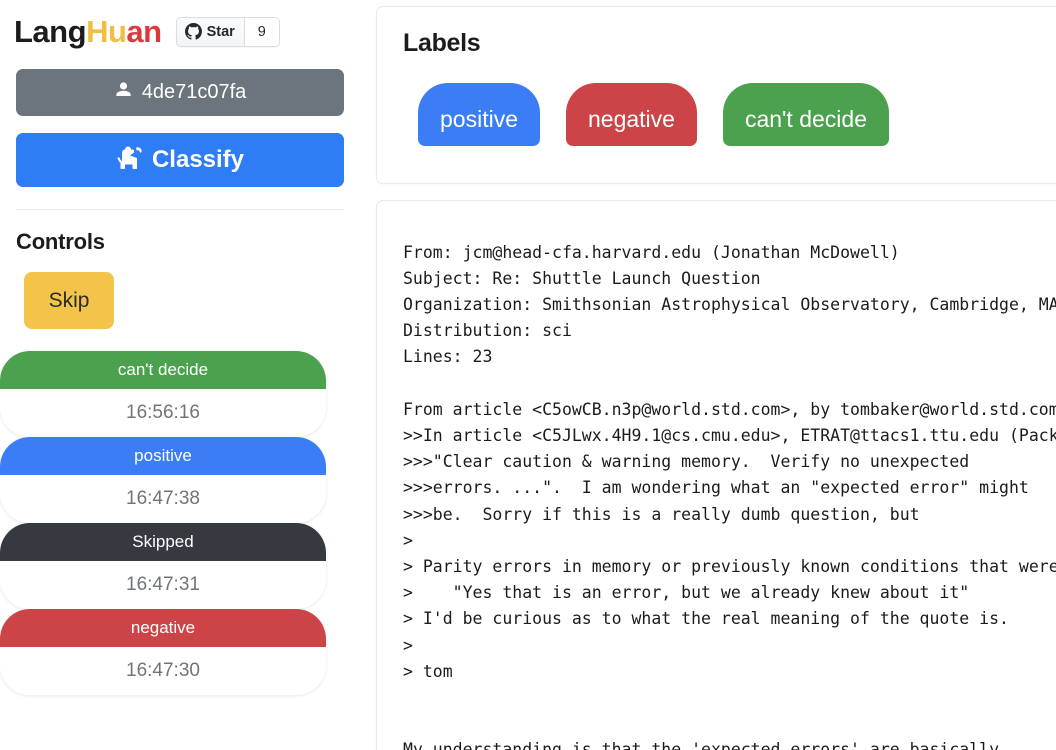 The width and height of the screenshot is (1056, 750). What do you see at coordinates (193, 31) in the screenshot?
I see `github-icon` at bounding box center [193, 31].